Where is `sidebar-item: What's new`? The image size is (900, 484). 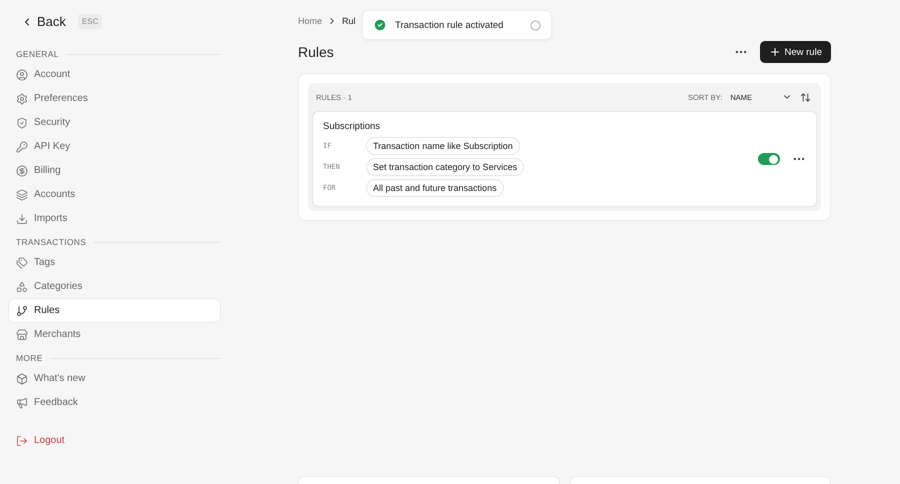
sidebar-item: What's new is located at coordinates (114, 378).